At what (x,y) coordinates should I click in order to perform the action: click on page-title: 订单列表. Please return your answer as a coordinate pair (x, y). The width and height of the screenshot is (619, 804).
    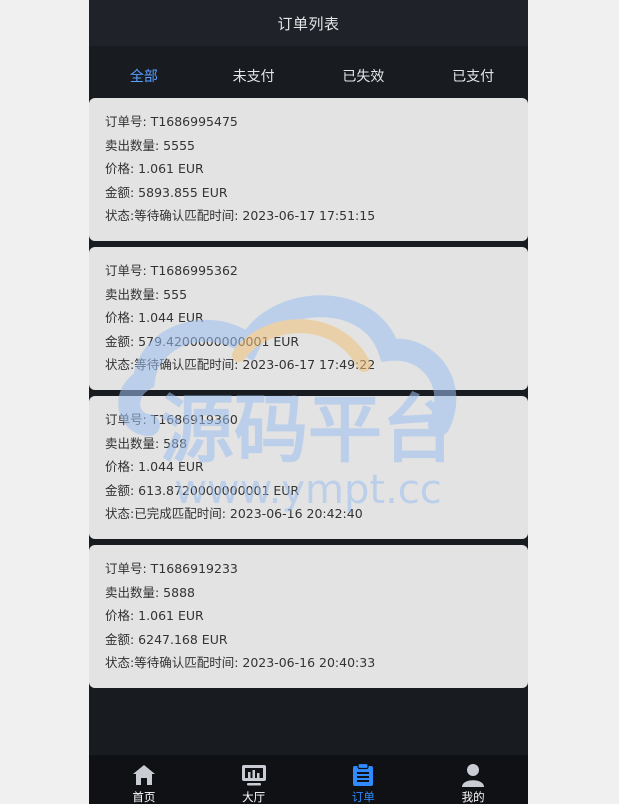
    Looking at the image, I should click on (308, 23).